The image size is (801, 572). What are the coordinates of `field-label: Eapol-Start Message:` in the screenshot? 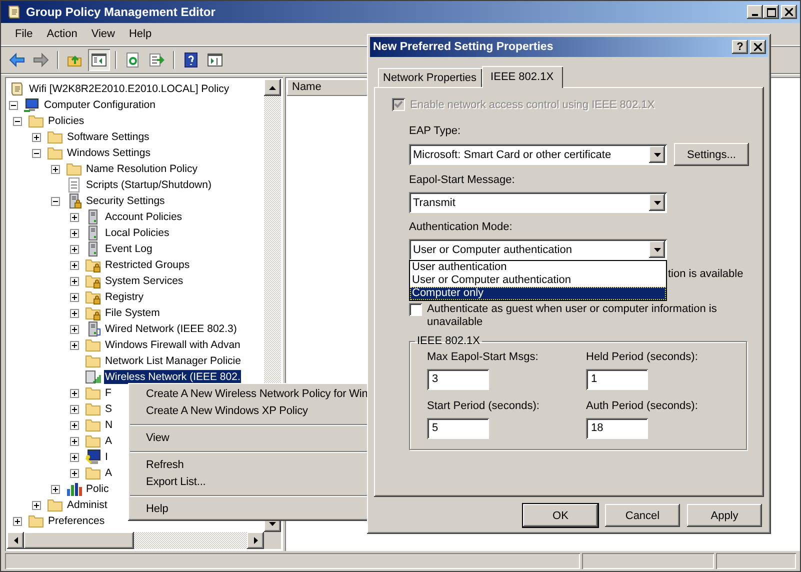 It's located at (462, 180).